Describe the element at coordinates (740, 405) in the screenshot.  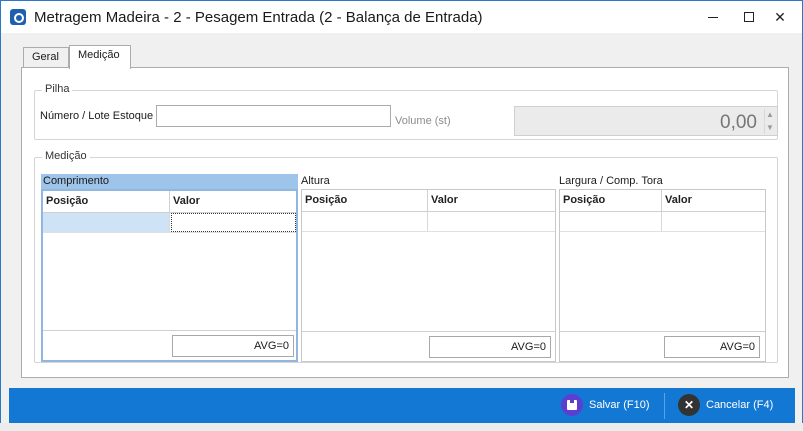
I see `cancel-label: Cancelar (F4)` at that location.